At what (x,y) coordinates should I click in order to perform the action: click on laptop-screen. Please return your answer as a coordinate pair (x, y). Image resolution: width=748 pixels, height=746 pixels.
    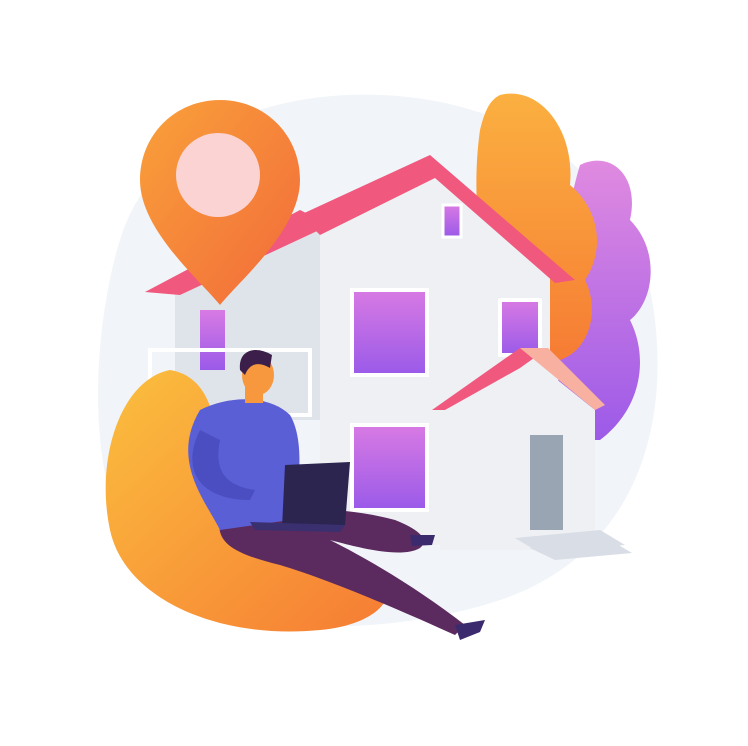
    Looking at the image, I should click on (316, 495).